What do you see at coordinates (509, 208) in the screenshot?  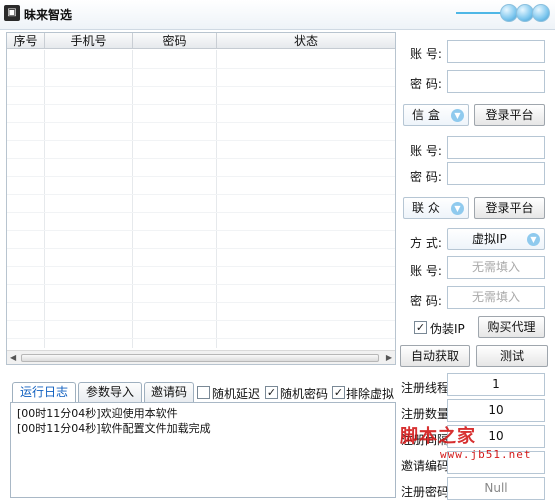 I see `captcha-login-button: 登录平台` at bounding box center [509, 208].